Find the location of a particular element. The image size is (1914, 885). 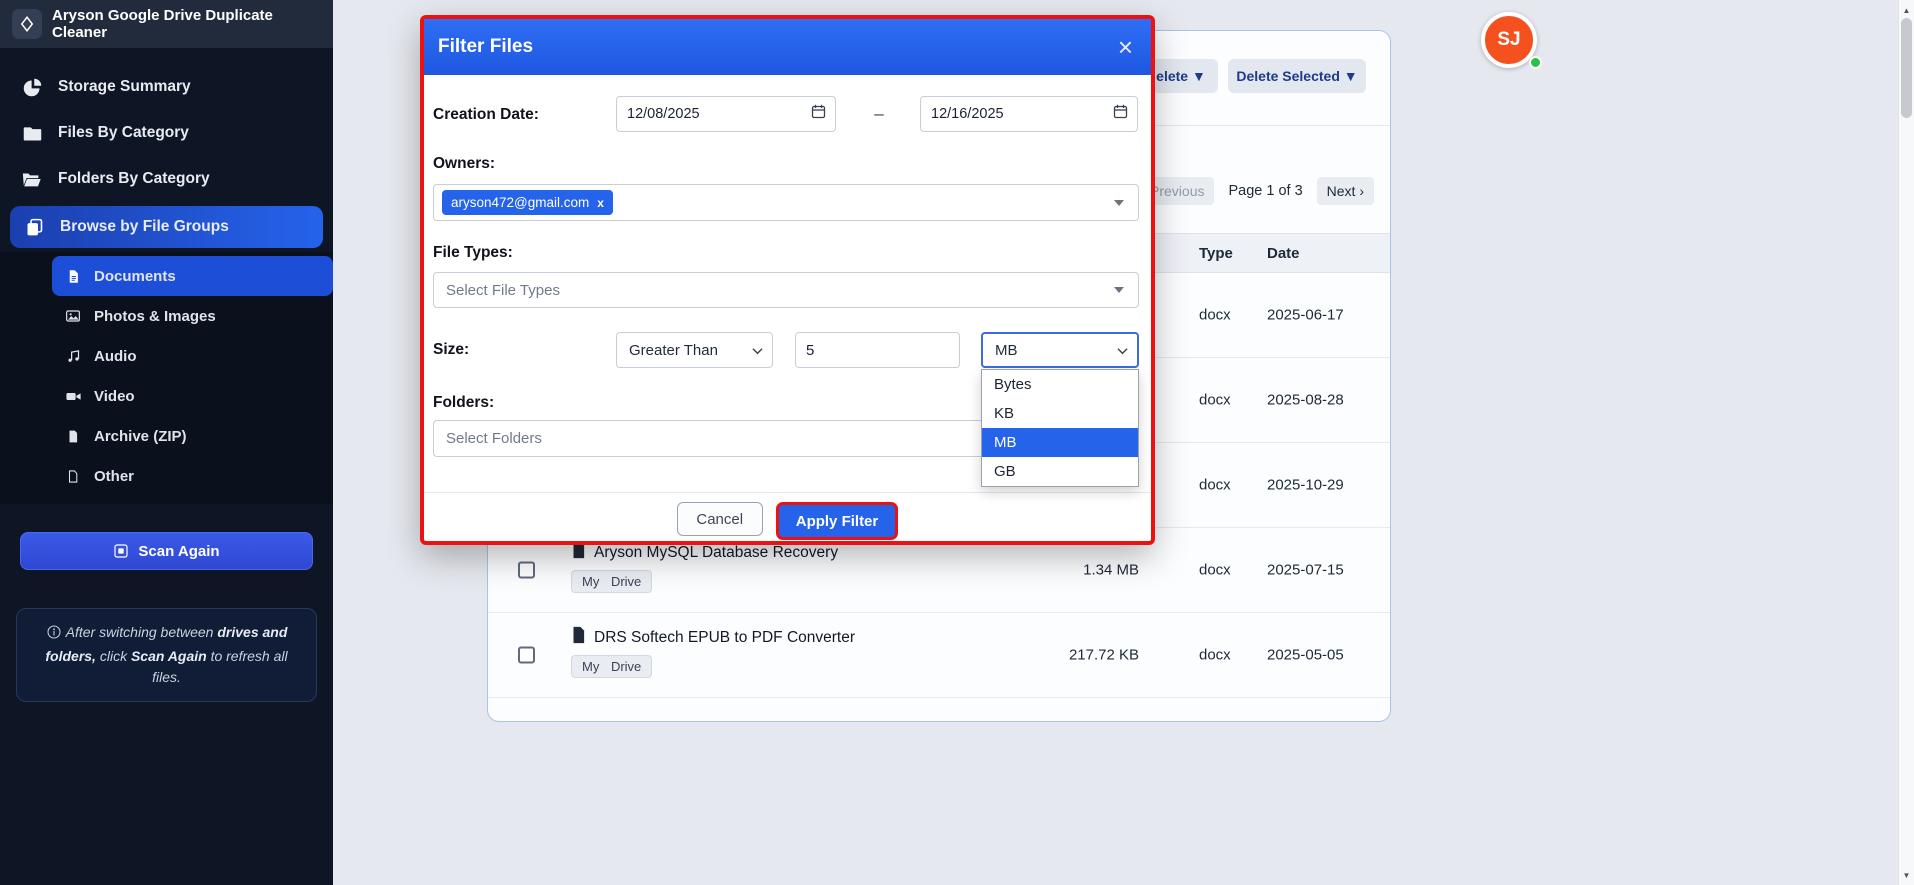

pie-chart-icon is located at coordinates (32, 87).